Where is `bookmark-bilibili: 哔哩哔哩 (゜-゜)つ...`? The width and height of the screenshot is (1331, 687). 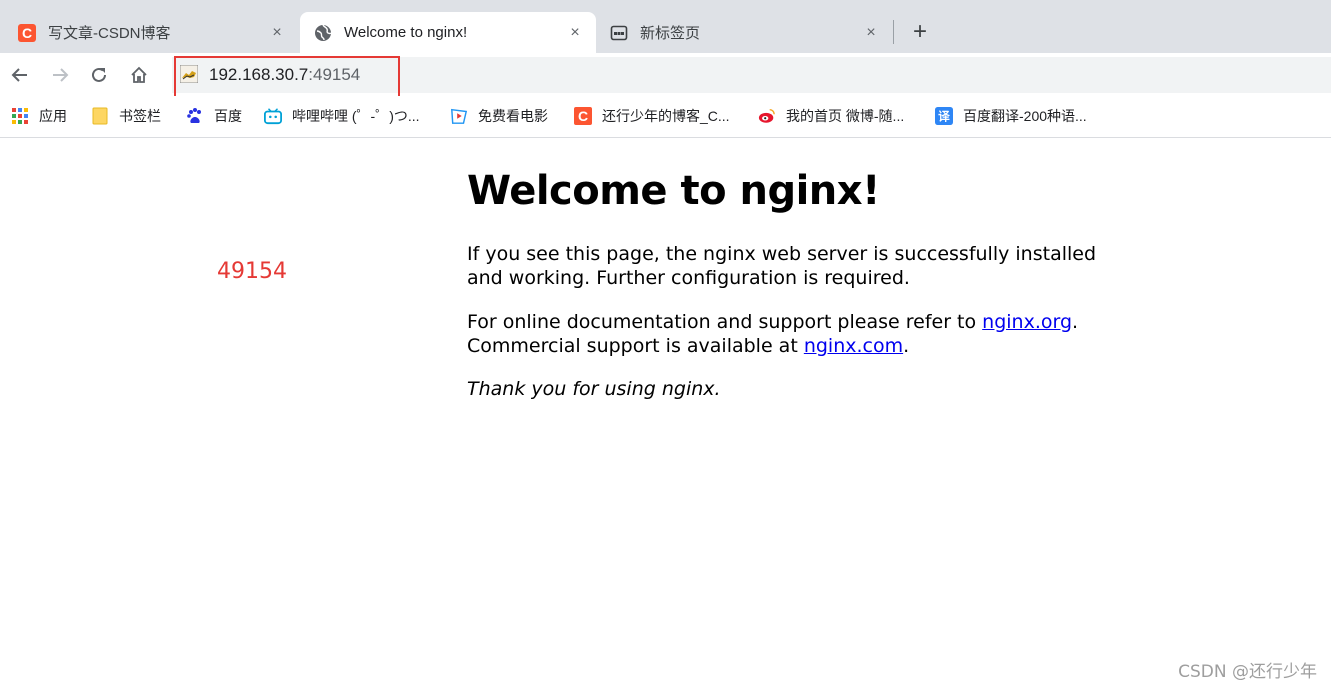 bookmark-bilibili: 哔哩哔哩 (゜-゜)つ... is located at coordinates (342, 116).